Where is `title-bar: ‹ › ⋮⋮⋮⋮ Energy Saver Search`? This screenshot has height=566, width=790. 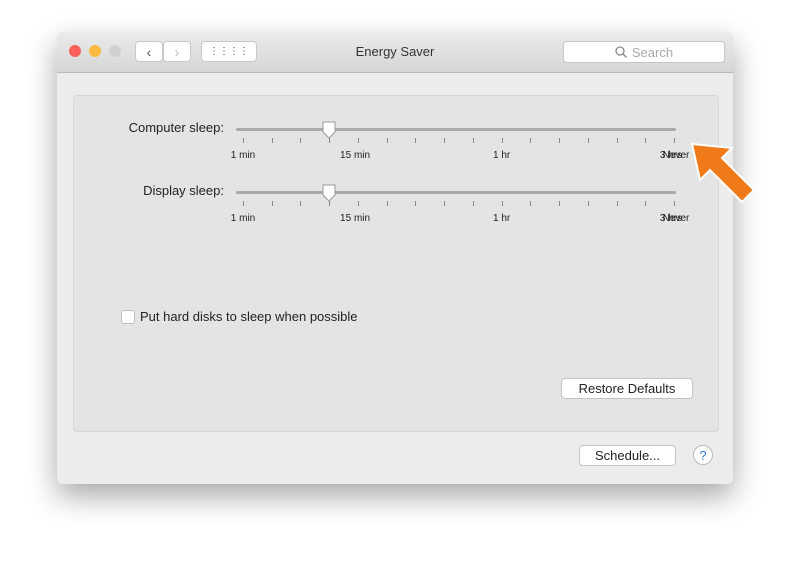
title-bar: ‹ › ⋮⋮⋮⋮ Energy Saver Search is located at coordinates (395, 52).